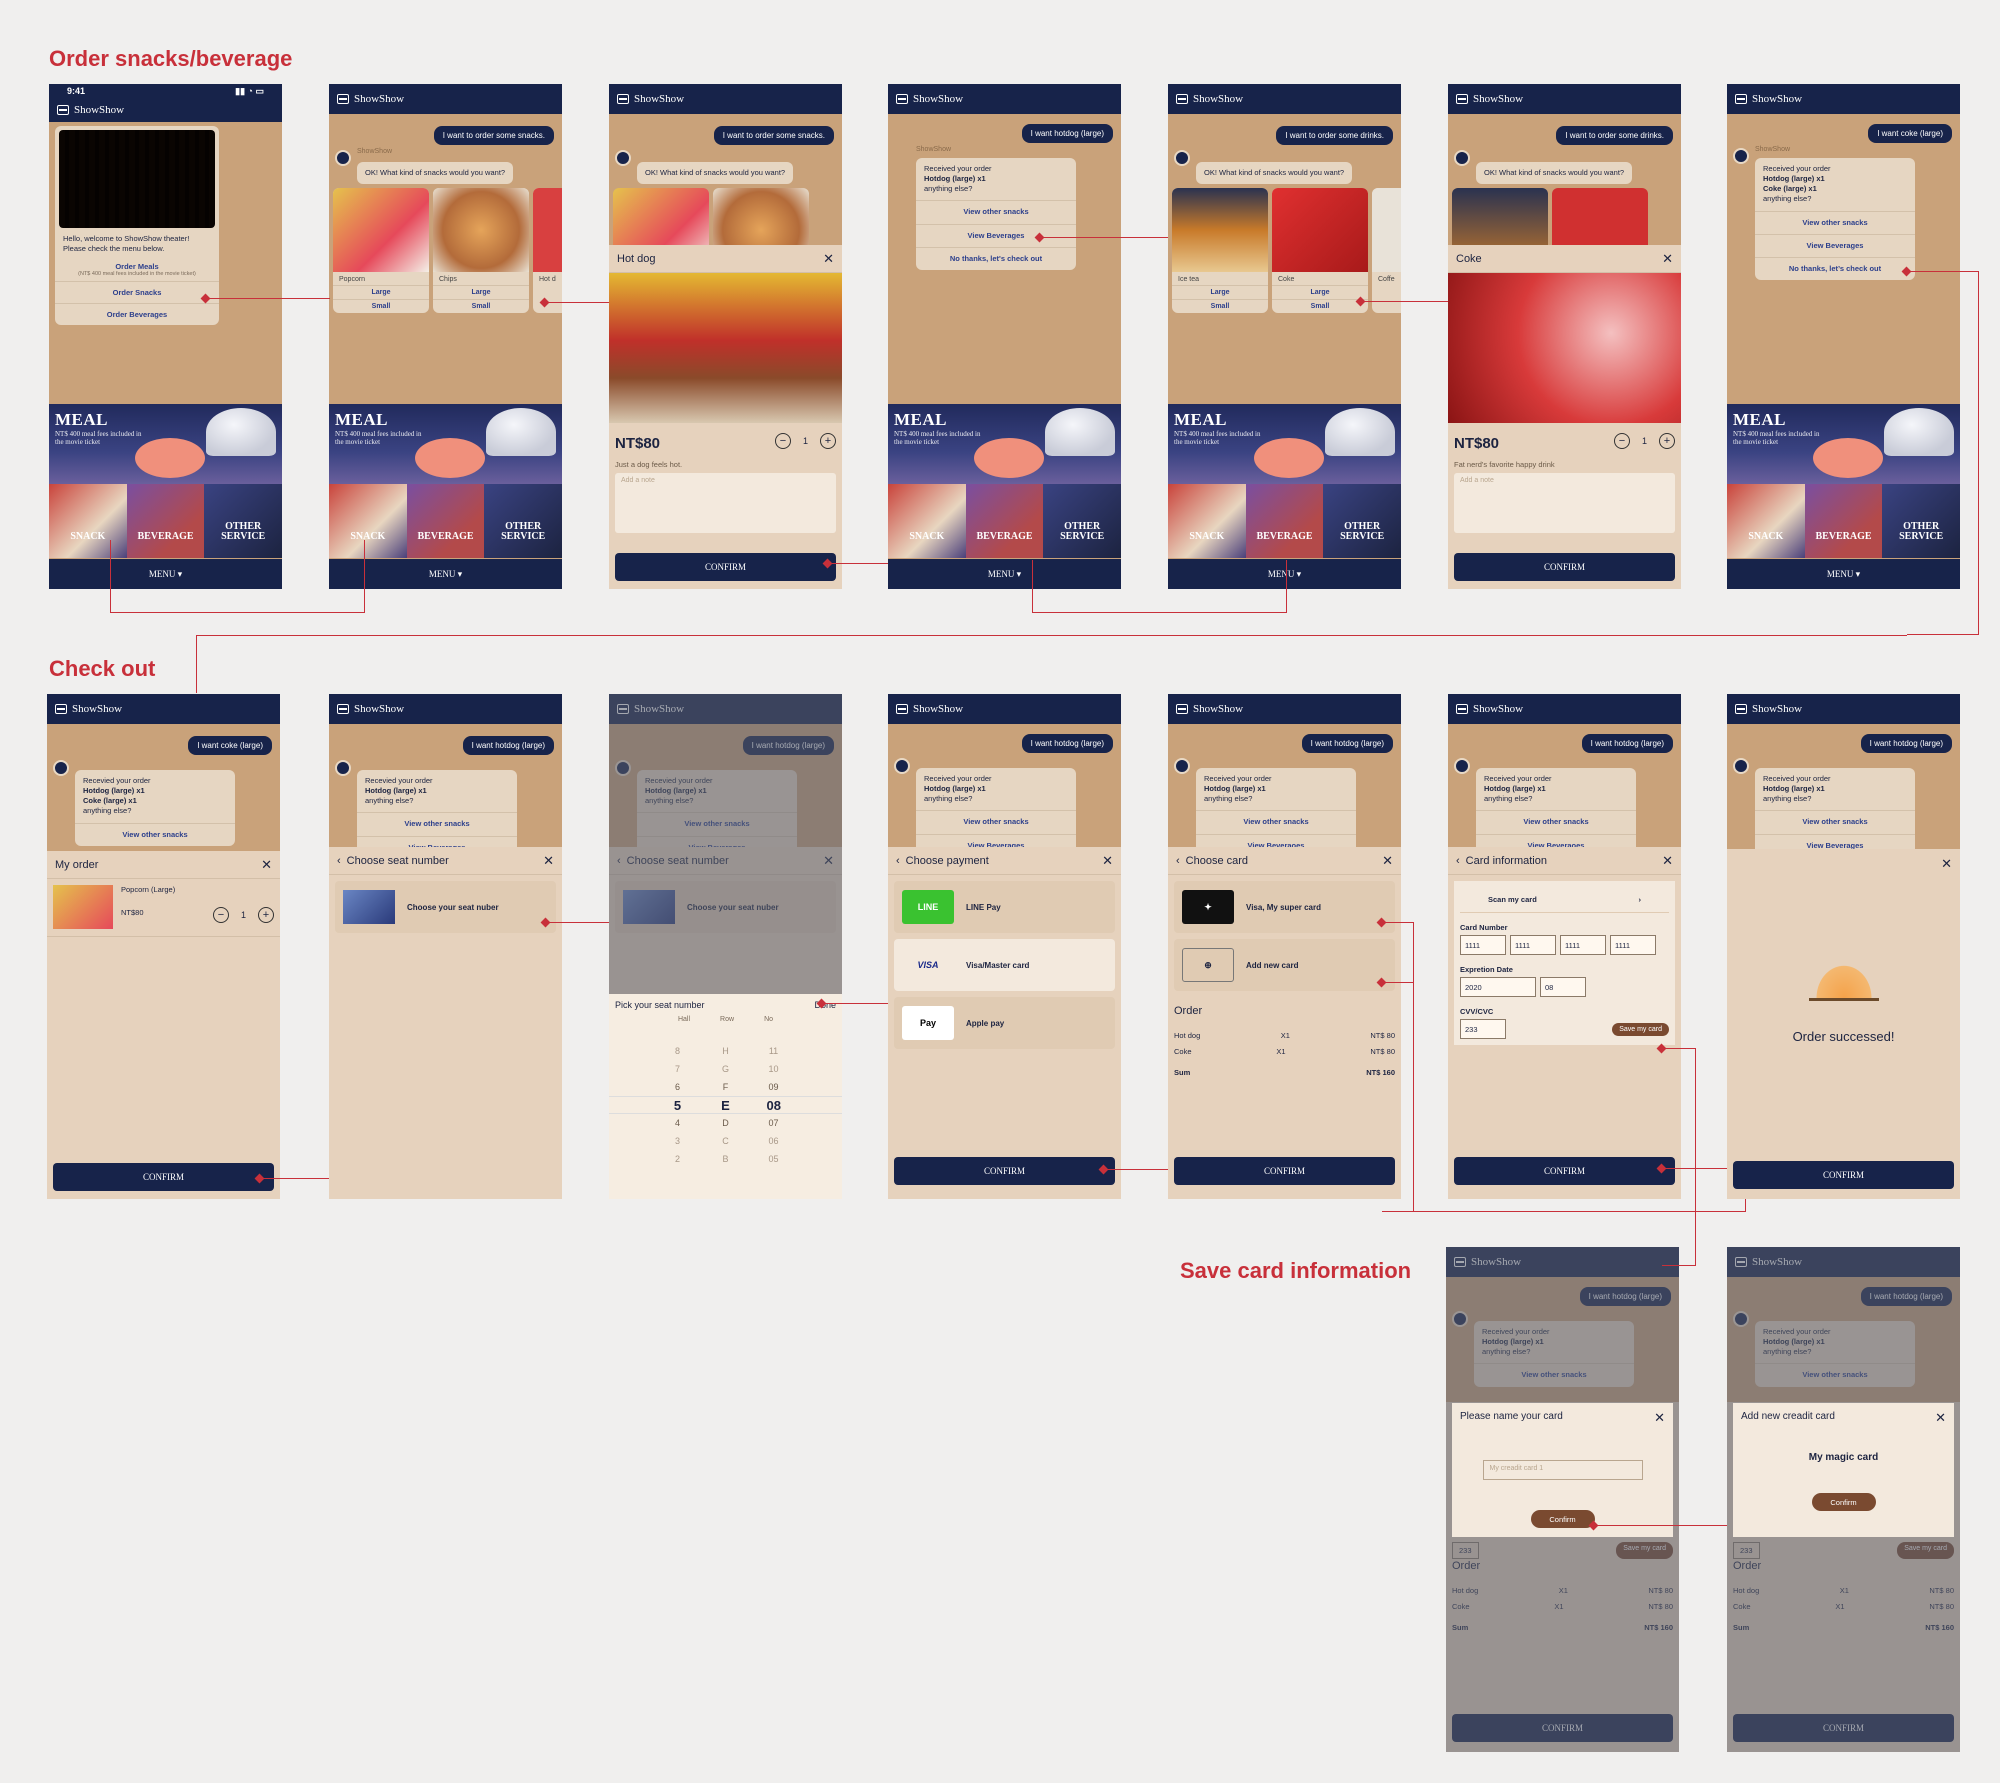 The height and width of the screenshot is (1783, 2000). I want to click on saved-card-item: ✦ Visa, My super card, so click(1284, 907).